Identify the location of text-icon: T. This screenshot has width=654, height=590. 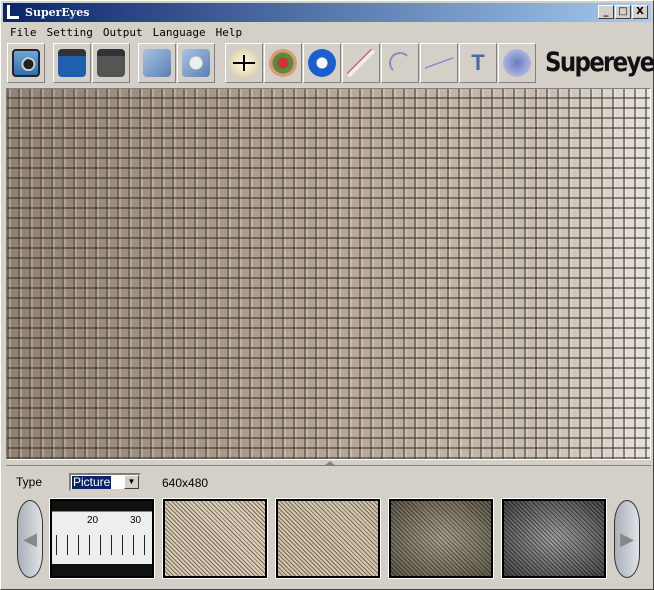
(478, 62).